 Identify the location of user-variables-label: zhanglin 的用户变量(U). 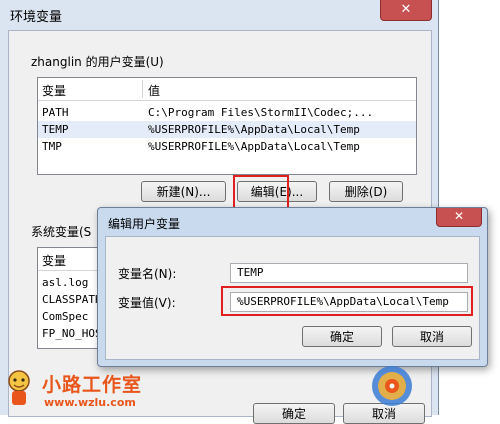
(97, 62).